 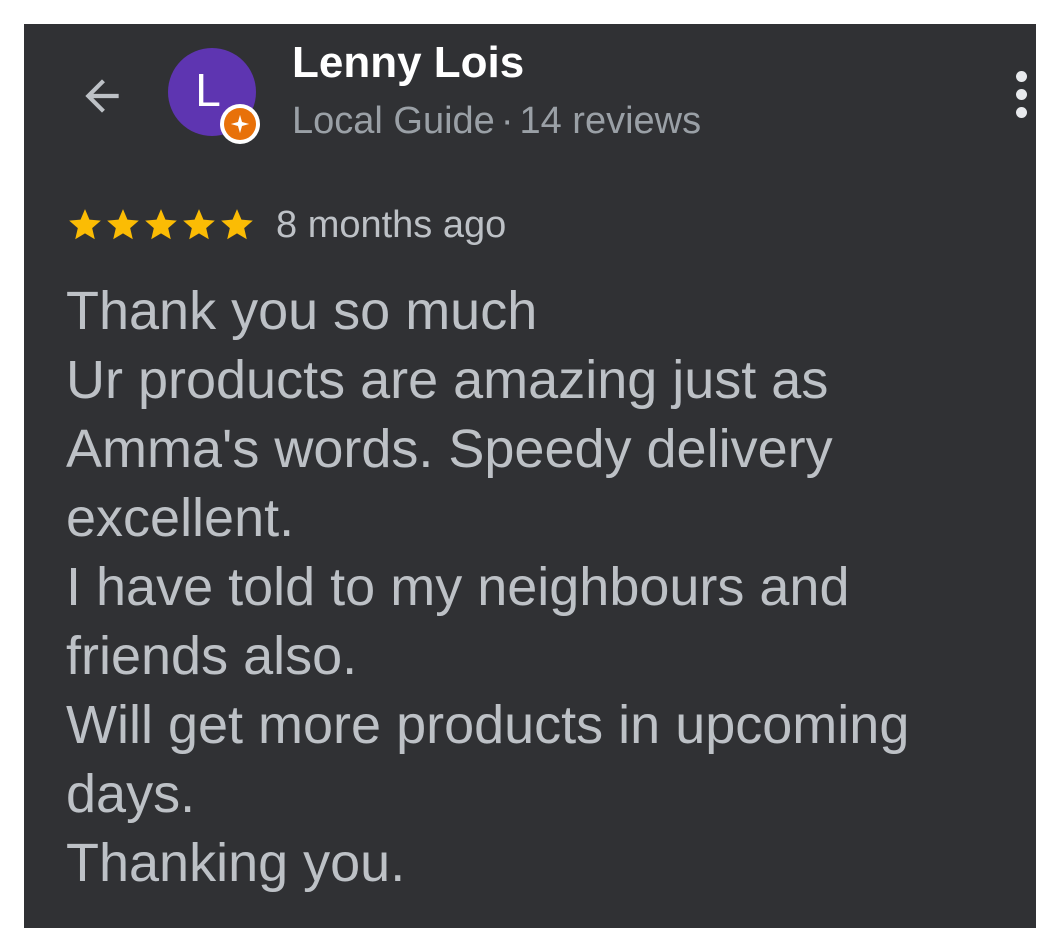 I want to click on review-text-line: friends also., so click(x=212, y=656).